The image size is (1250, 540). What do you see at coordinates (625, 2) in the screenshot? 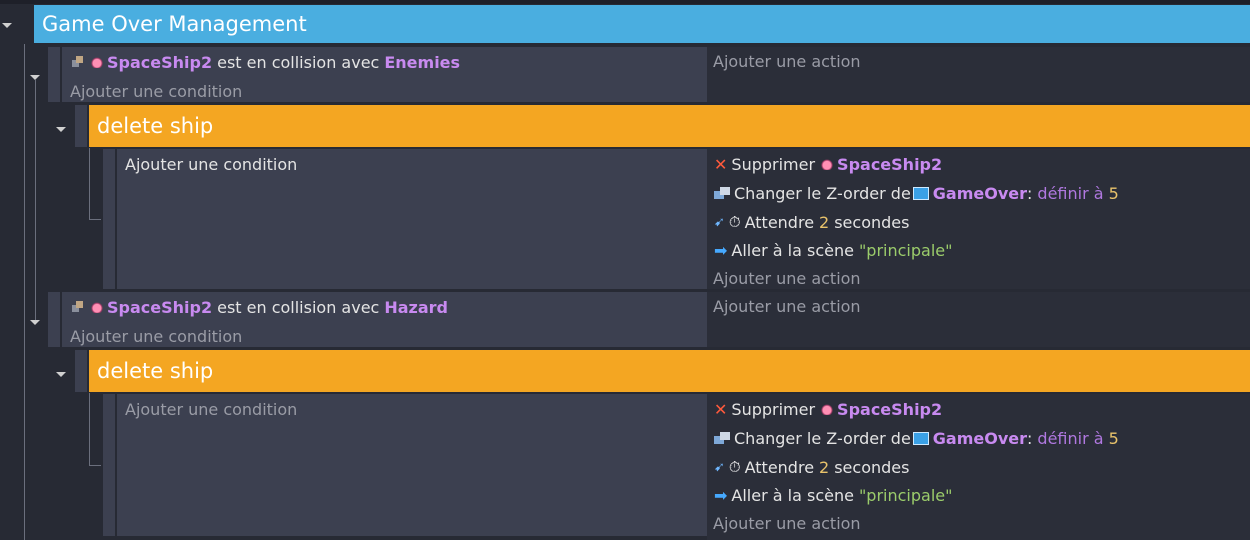
I see `top-strip` at bounding box center [625, 2].